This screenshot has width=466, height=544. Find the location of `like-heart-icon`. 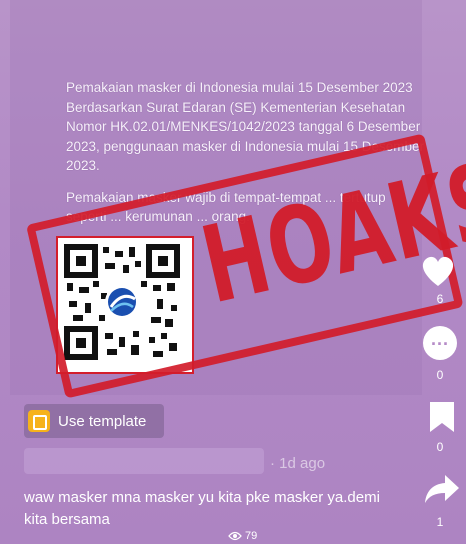

like-heart-icon is located at coordinates (438, 270).